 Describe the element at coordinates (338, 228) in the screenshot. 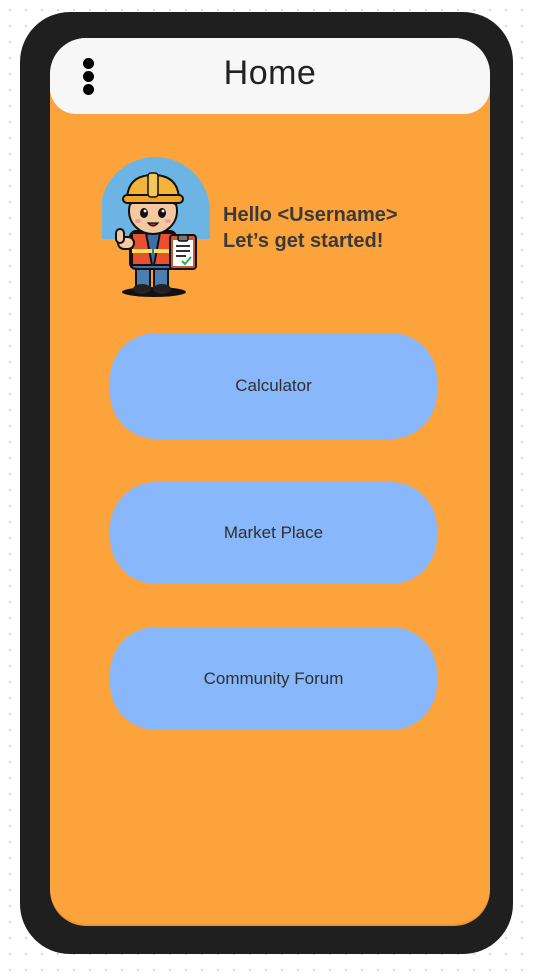

I see `greeting-text: Hello <Username> Let’s get started!` at that location.